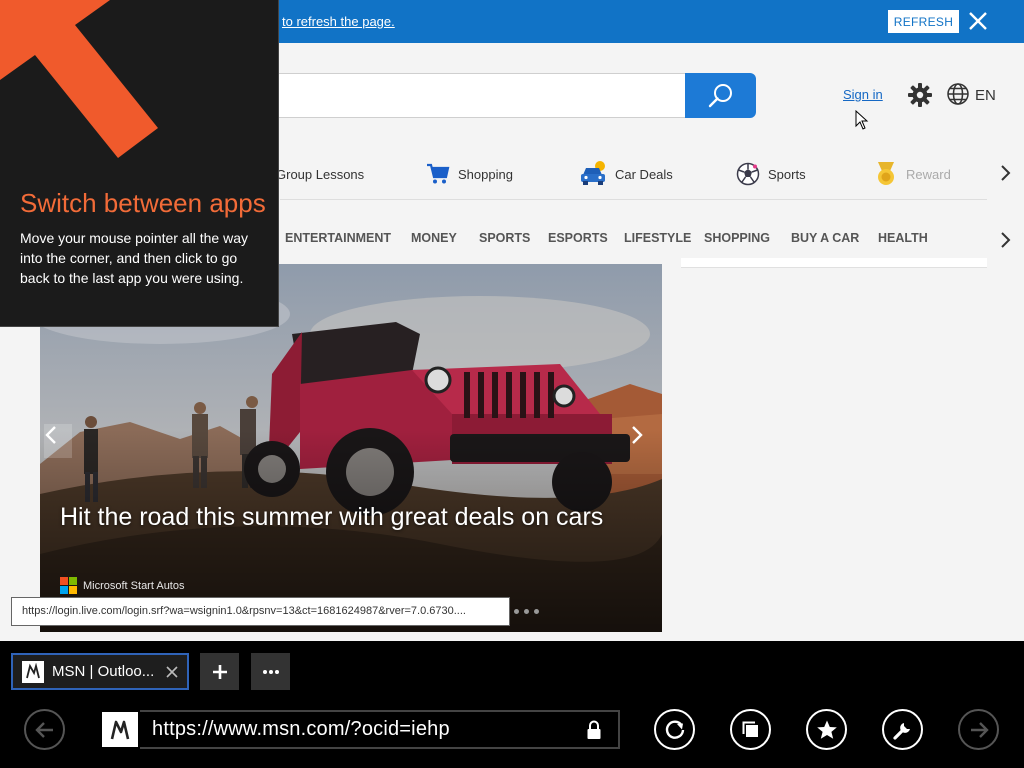  I want to click on wrench-icon, so click(901, 731).